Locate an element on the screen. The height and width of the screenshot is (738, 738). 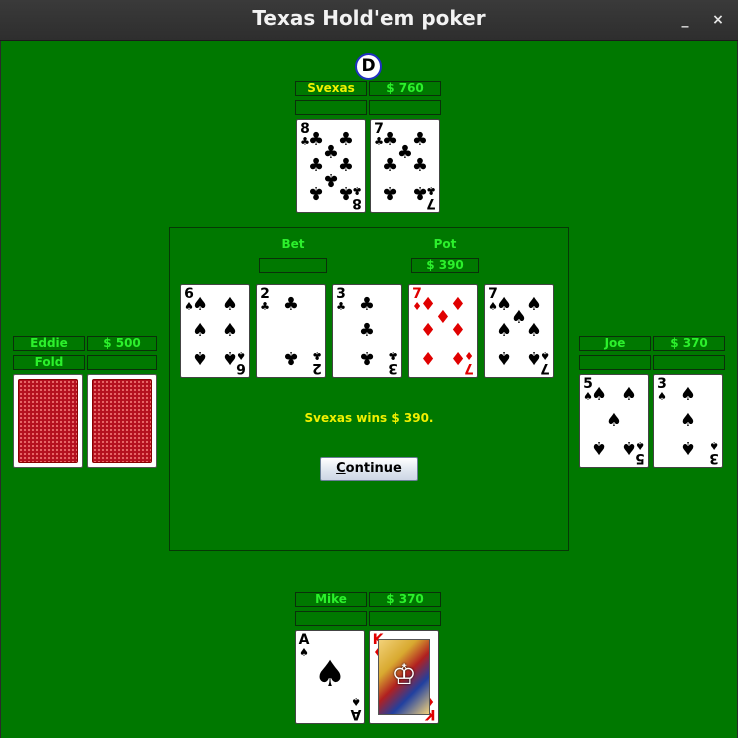
player-left-name: Eddie is located at coordinates (49, 343).